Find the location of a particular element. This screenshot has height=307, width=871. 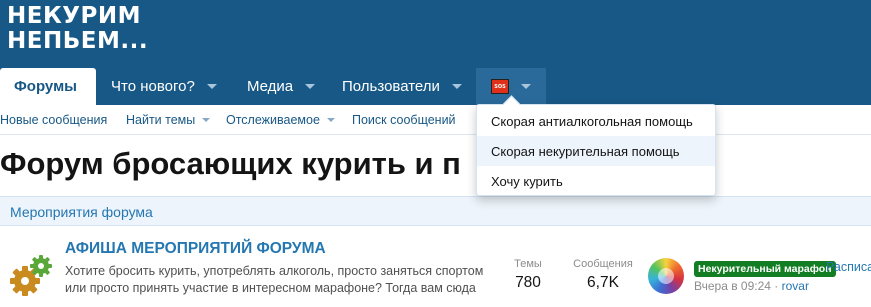

threads-value: 780 is located at coordinates (528, 282).